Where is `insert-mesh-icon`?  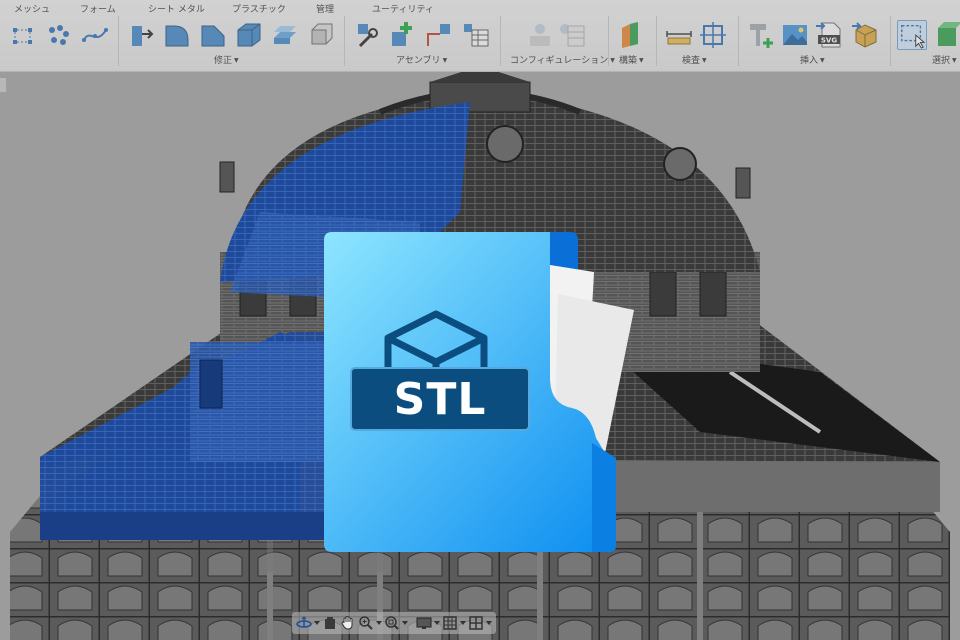 insert-mesh-icon is located at coordinates (864, 35).